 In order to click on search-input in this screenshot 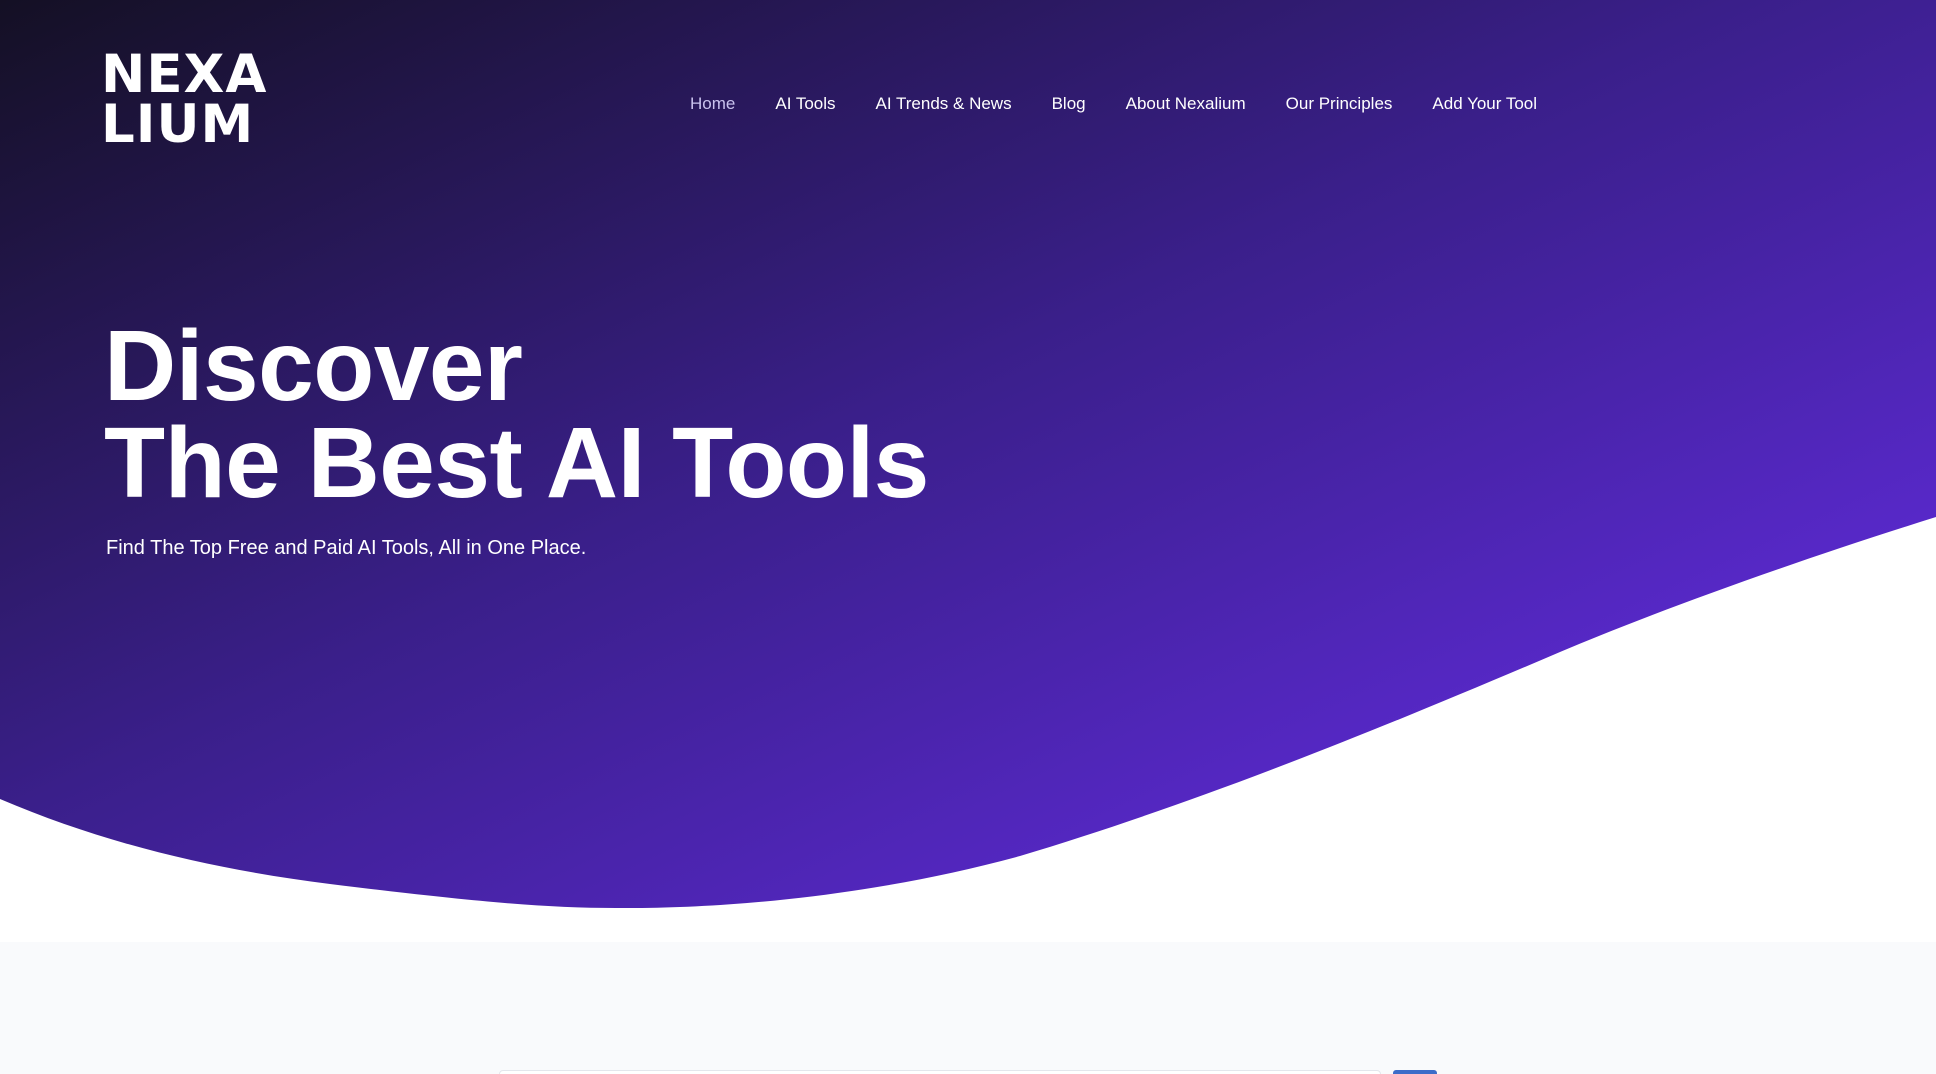, I will do `click(940, 1072)`.